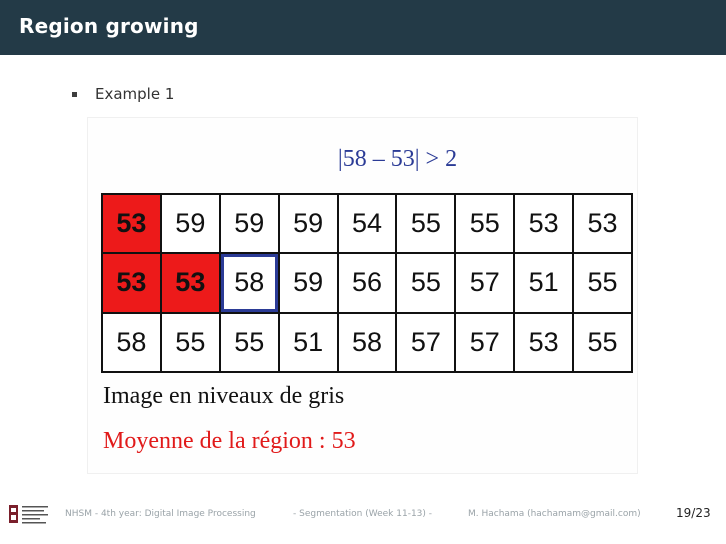  What do you see at coordinates (109, 26) in the screenshot?
I see `slide-title: Region growing` at bounding box center [109, 26].